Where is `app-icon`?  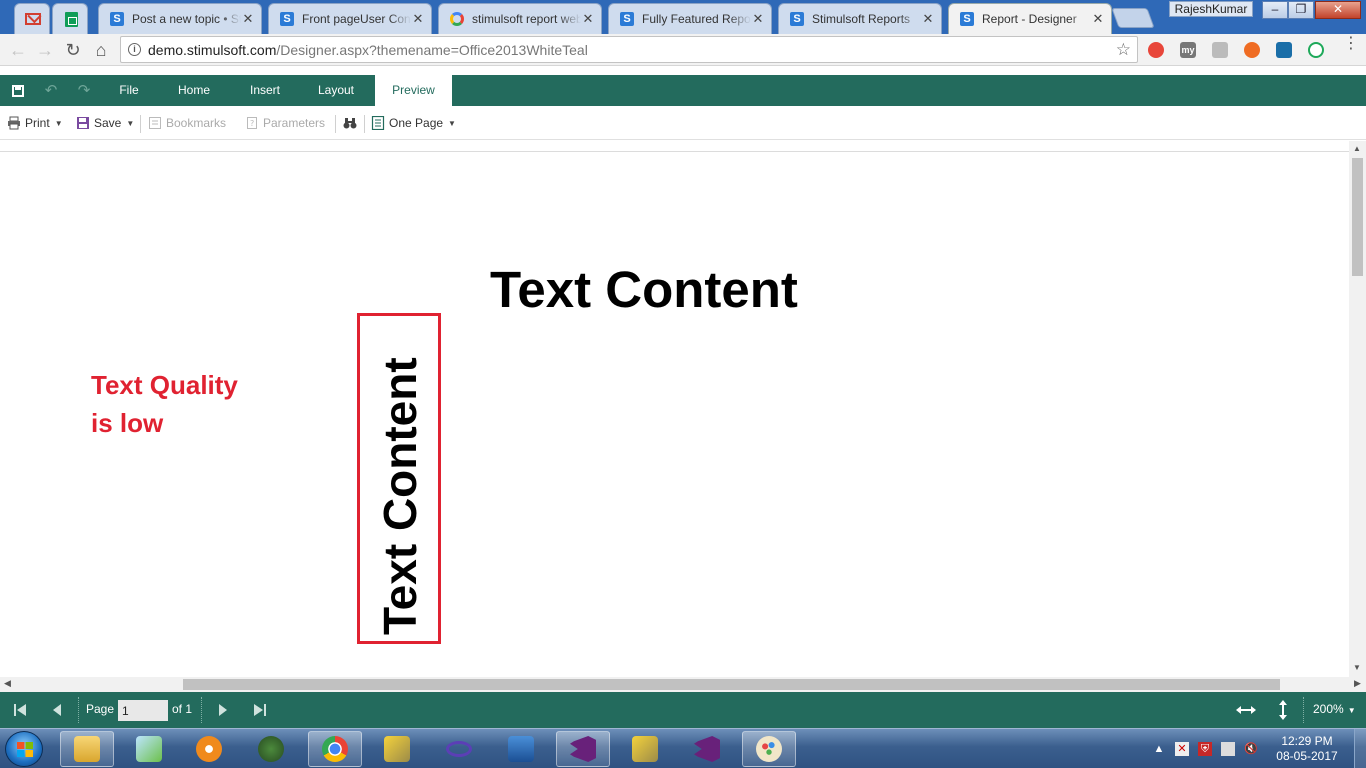
app-icon is located at coordinates (149, 749).